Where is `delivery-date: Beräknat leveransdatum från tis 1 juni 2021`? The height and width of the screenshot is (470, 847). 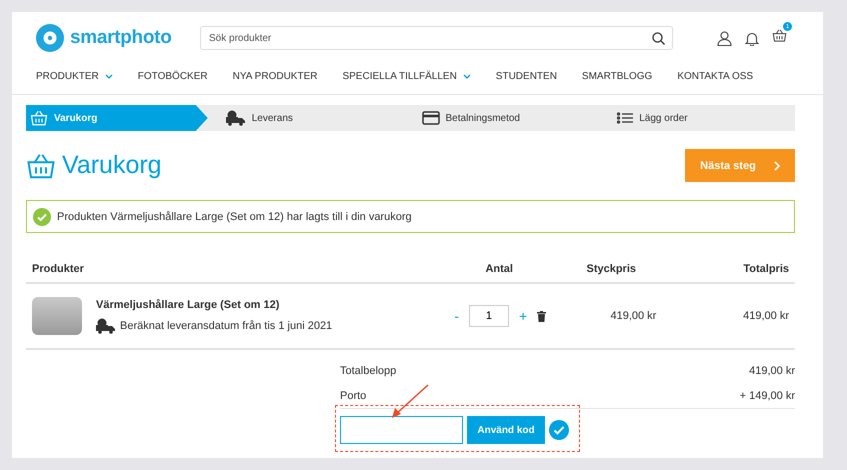 delivery-date: Beräknat leveransdatum från tis 1 juni 2021 is located at coordinates (226, 326).